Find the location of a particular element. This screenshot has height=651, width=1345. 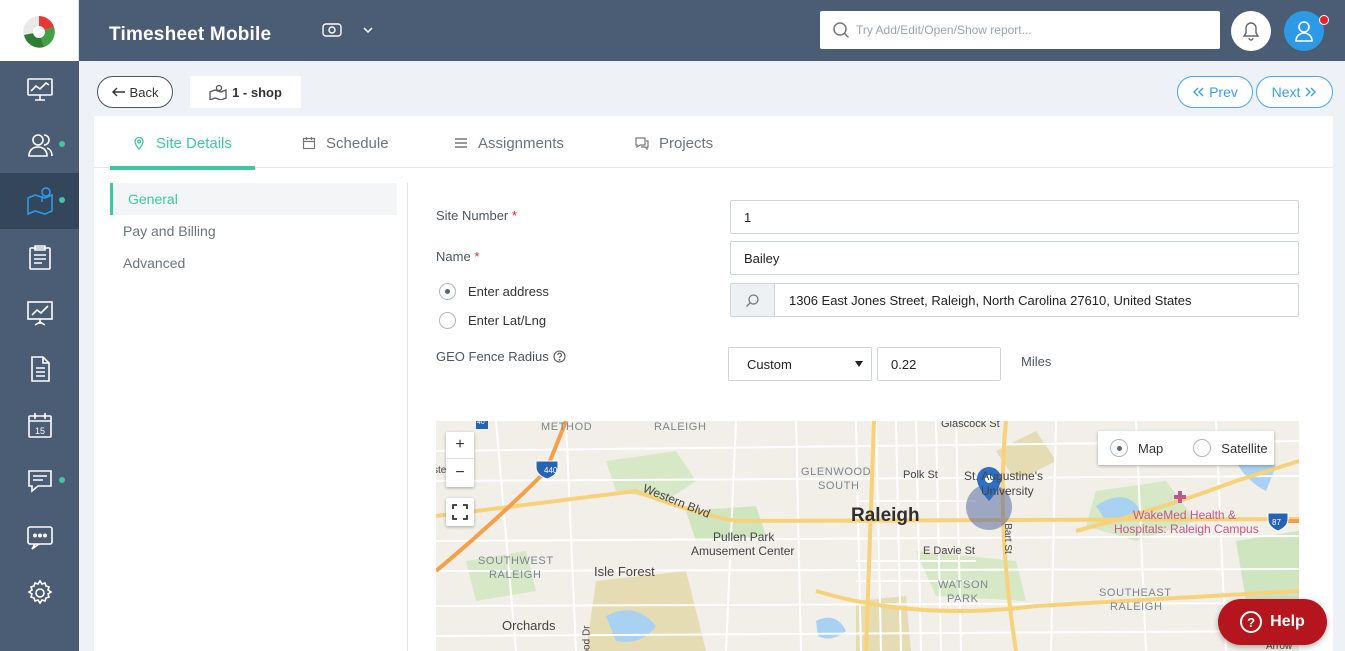

geo-fence-label: GEO Fence Radius is located at coordinates (501, 356).